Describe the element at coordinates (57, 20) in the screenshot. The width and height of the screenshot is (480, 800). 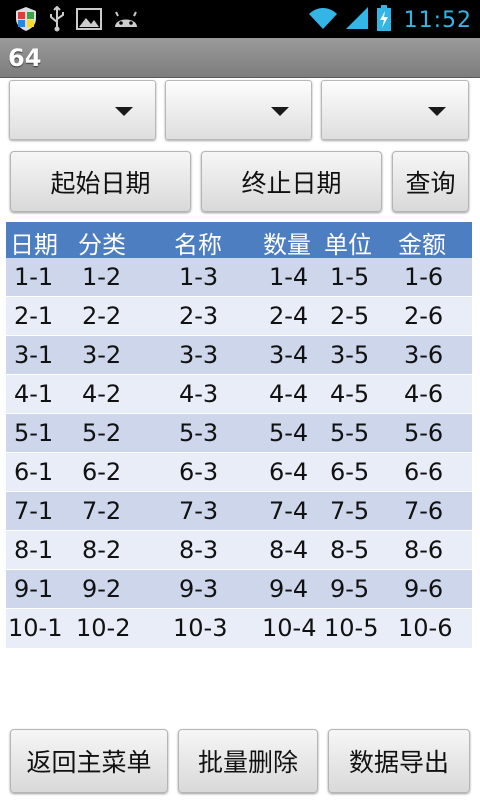
I see `usb-icon` at that location.